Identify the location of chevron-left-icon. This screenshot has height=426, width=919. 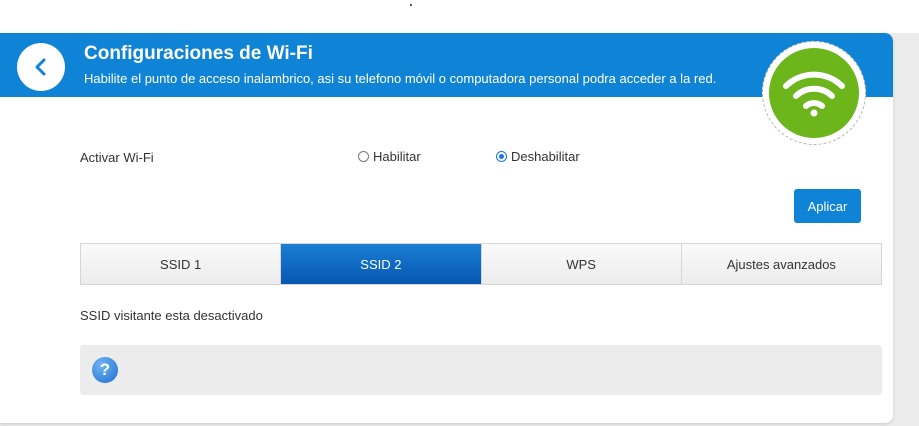
(40, 67).